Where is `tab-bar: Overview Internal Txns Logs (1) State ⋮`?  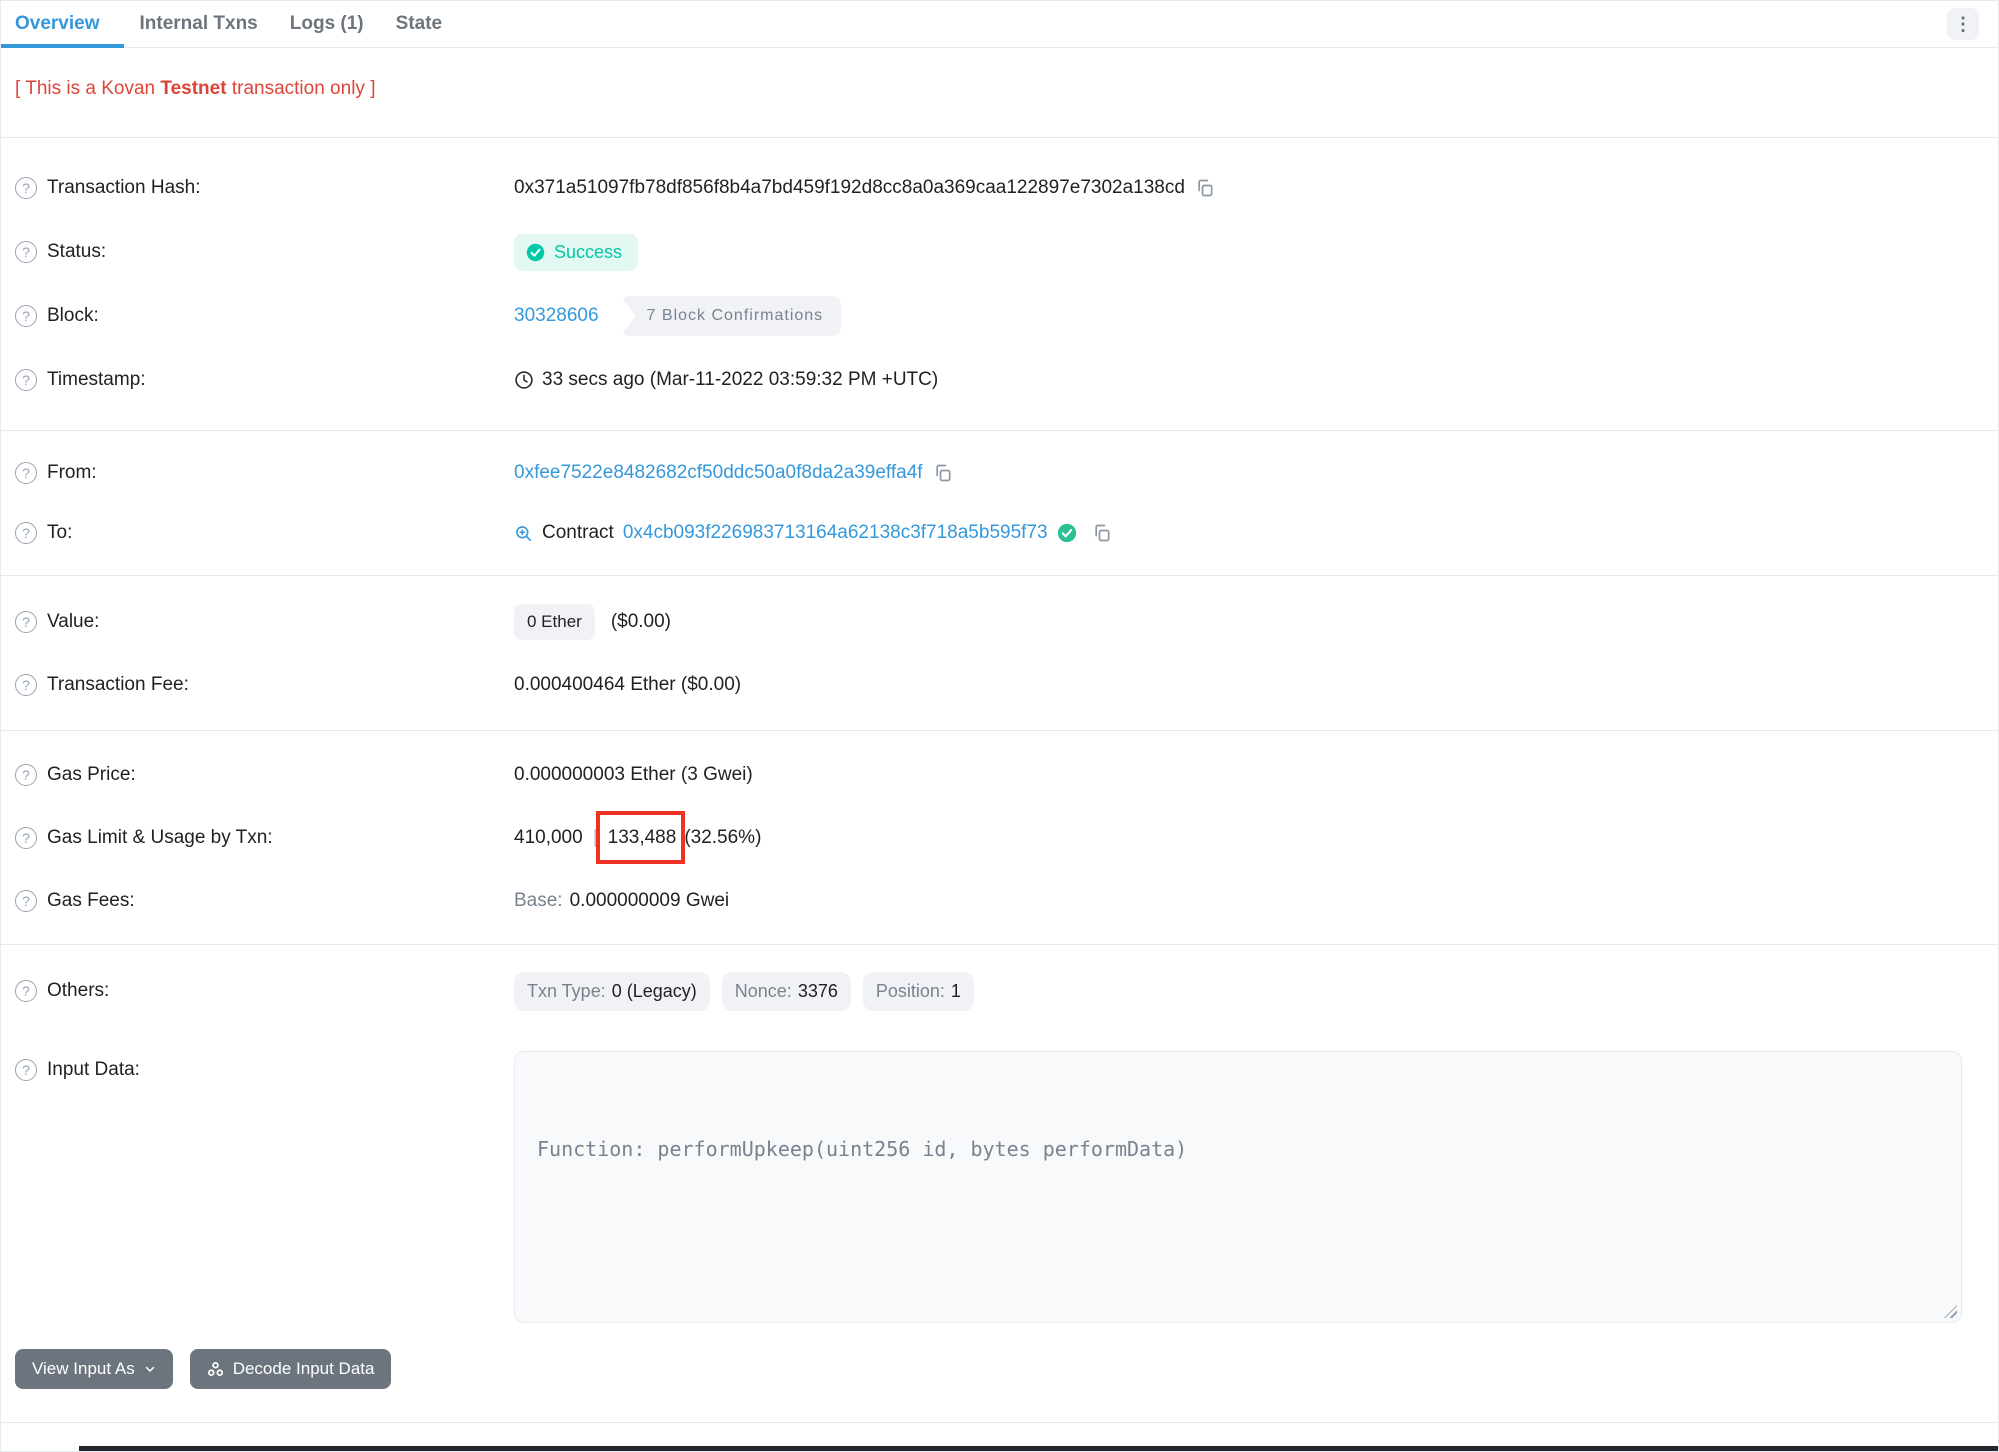
tab-bar: Overview Internal Txns Logs (1) State ⋮ is located at coordinates (999, 24).